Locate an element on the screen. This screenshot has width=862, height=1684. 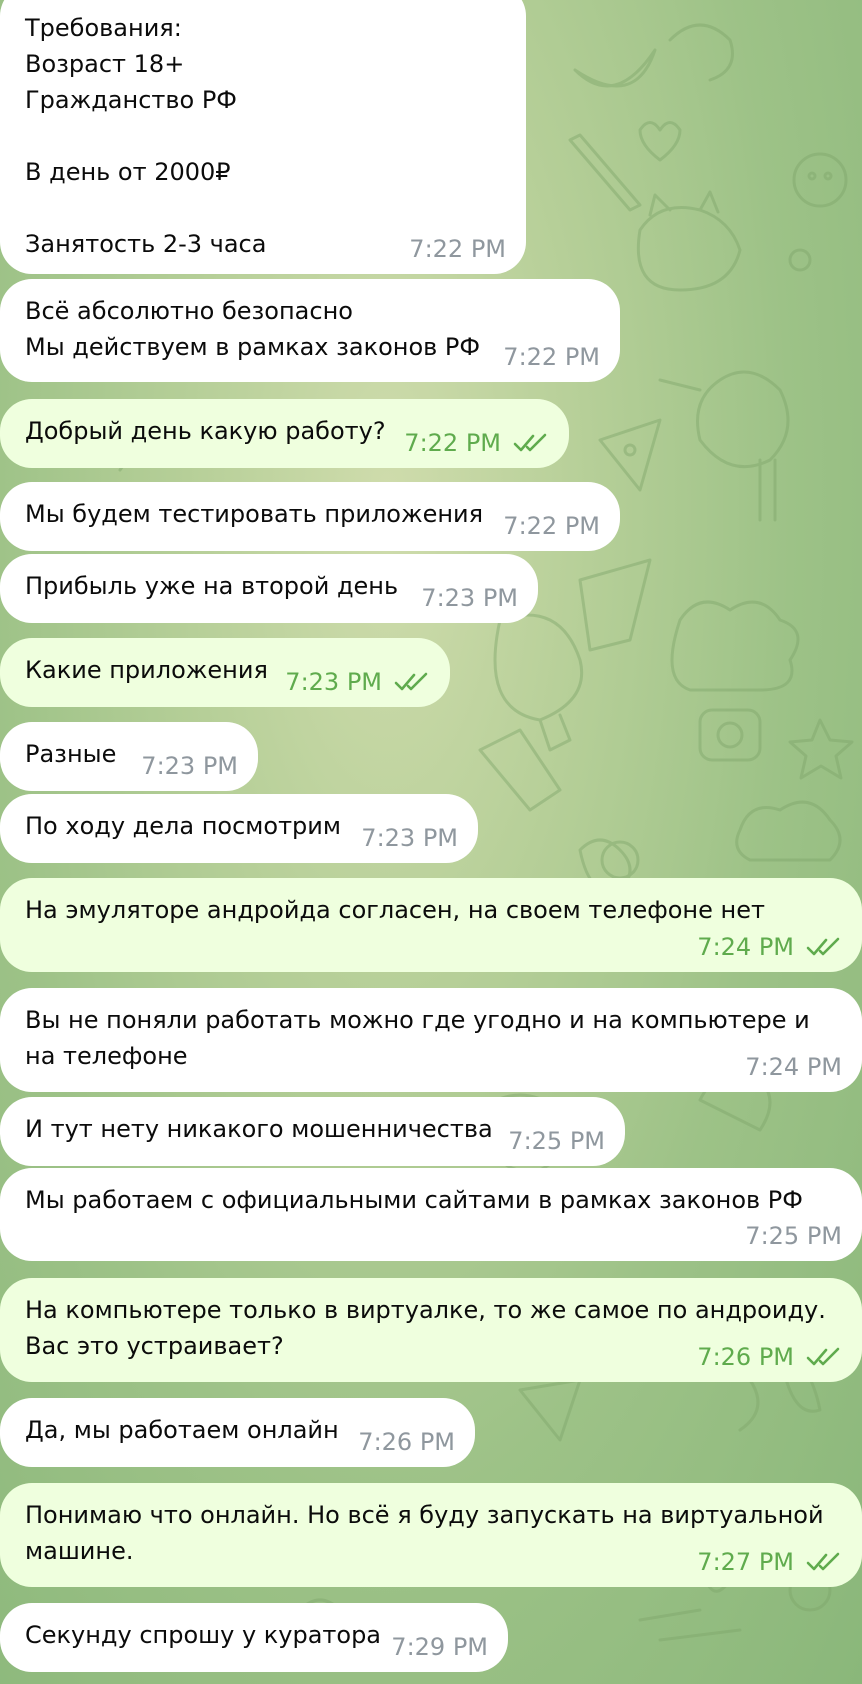
incoming-message: Да, мы работаем онлайн 7:26 PM is located at coordinates (237, 1432).